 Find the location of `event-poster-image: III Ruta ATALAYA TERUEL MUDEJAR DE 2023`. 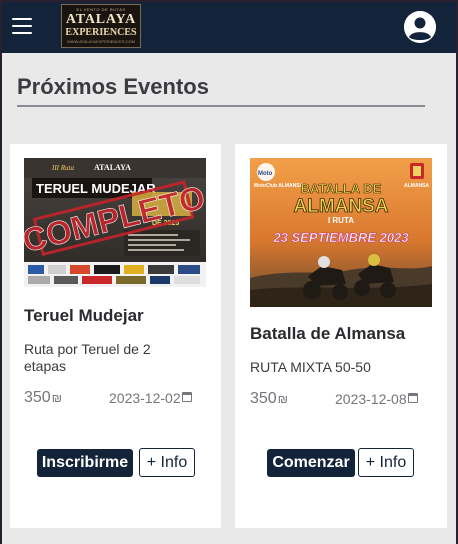

event-poster-image: III Ruta ATALAYA TERUEL MUDEJAR DE 2023 is located at coordinates (115, 222).